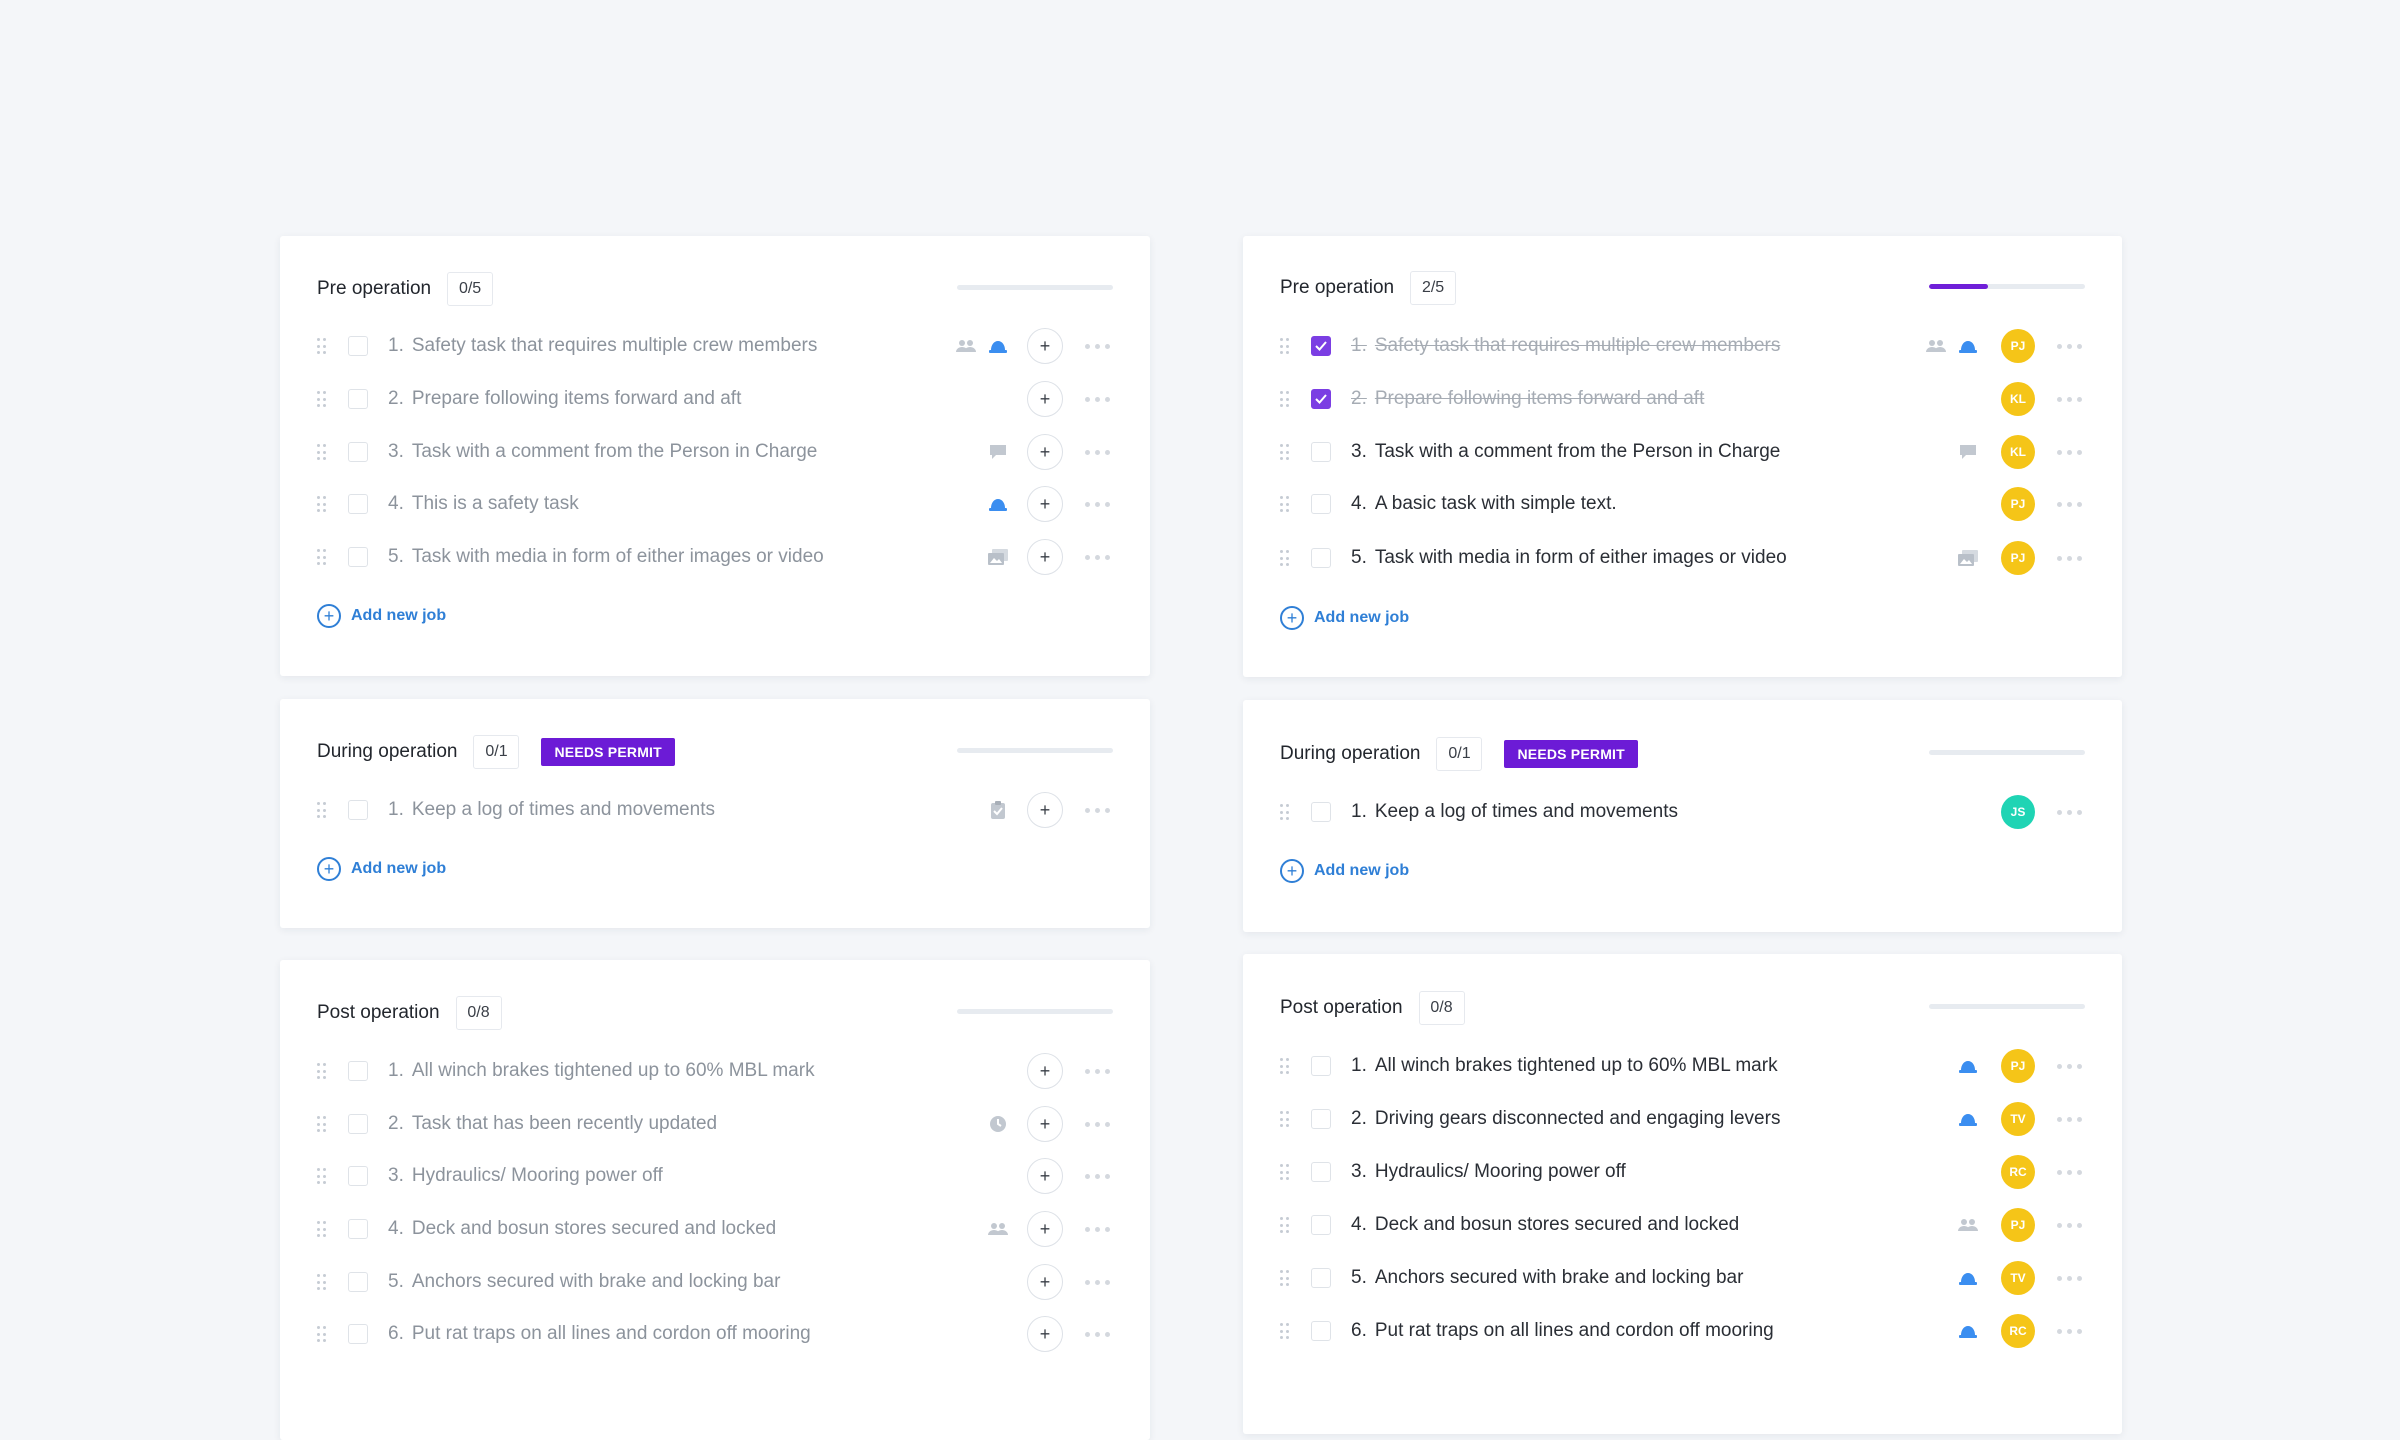 The image size is (2400, 1440). I want to click on task-row: 4. A basic task with simple text. PJ, so click(1682, 504).